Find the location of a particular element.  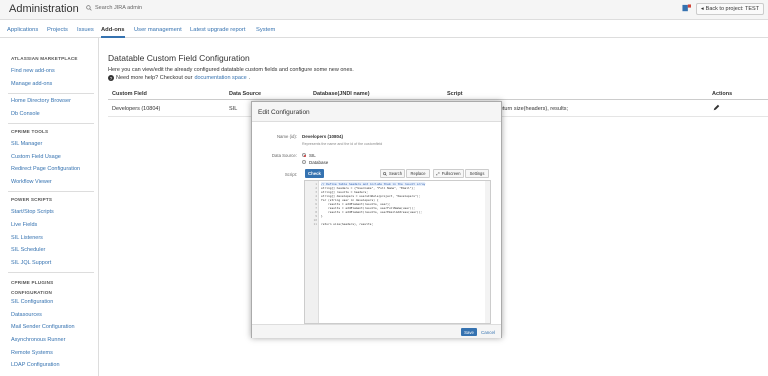

code-line: } is located at coordinates (322, 216).